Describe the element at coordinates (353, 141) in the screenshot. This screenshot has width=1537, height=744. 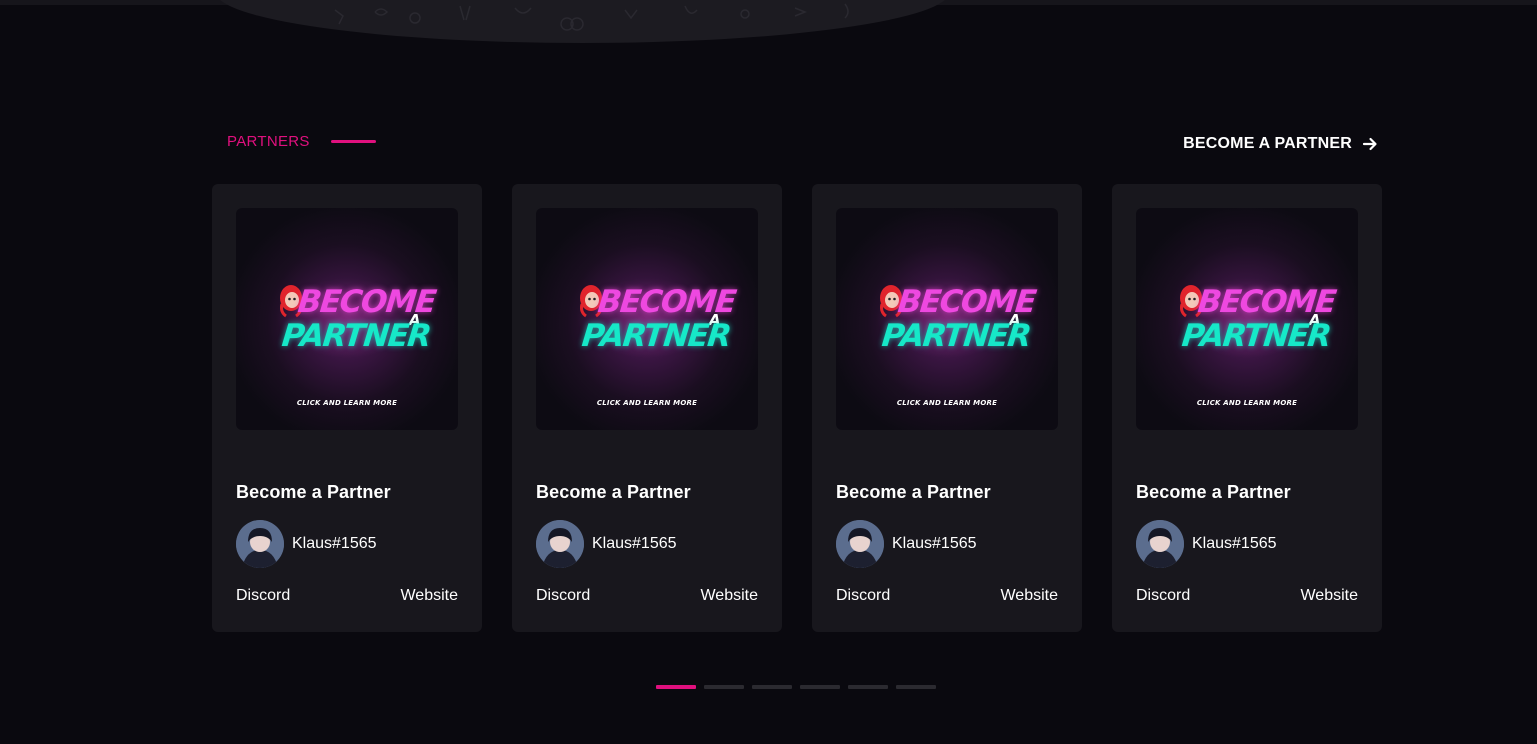
I see `section-underline` at that location.